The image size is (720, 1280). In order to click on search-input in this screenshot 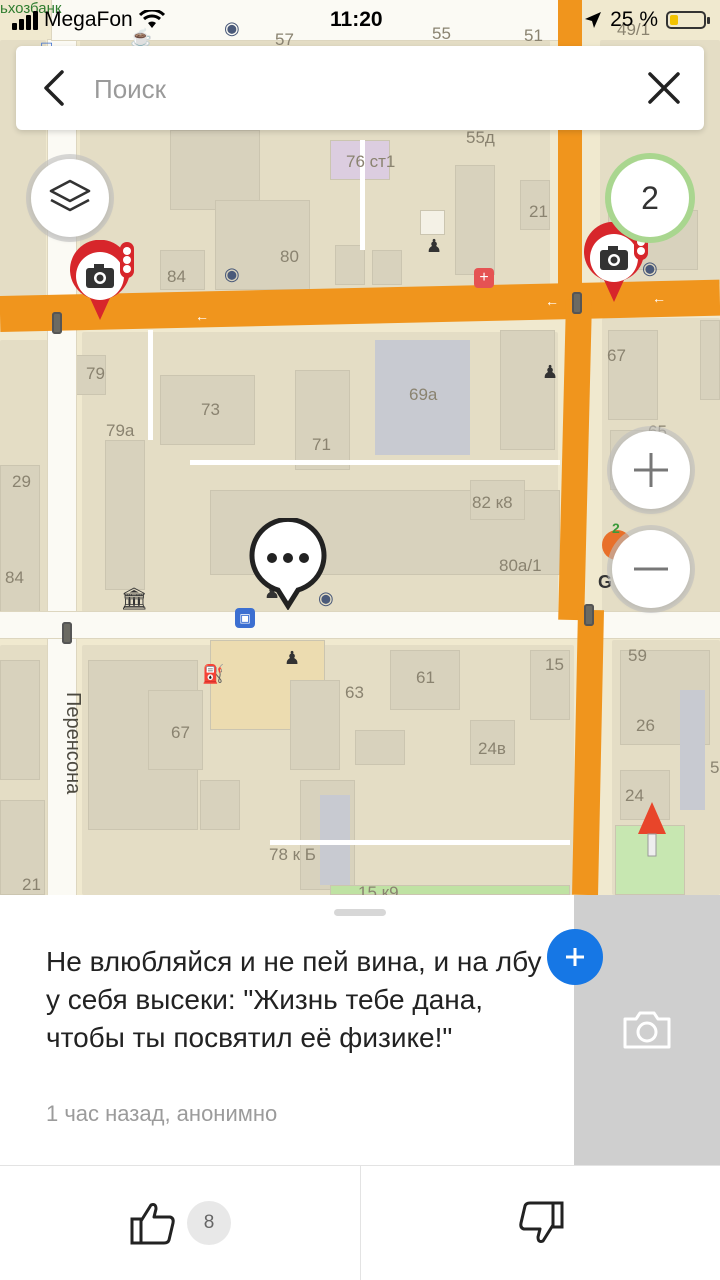, I will do `click(344, 89)`.